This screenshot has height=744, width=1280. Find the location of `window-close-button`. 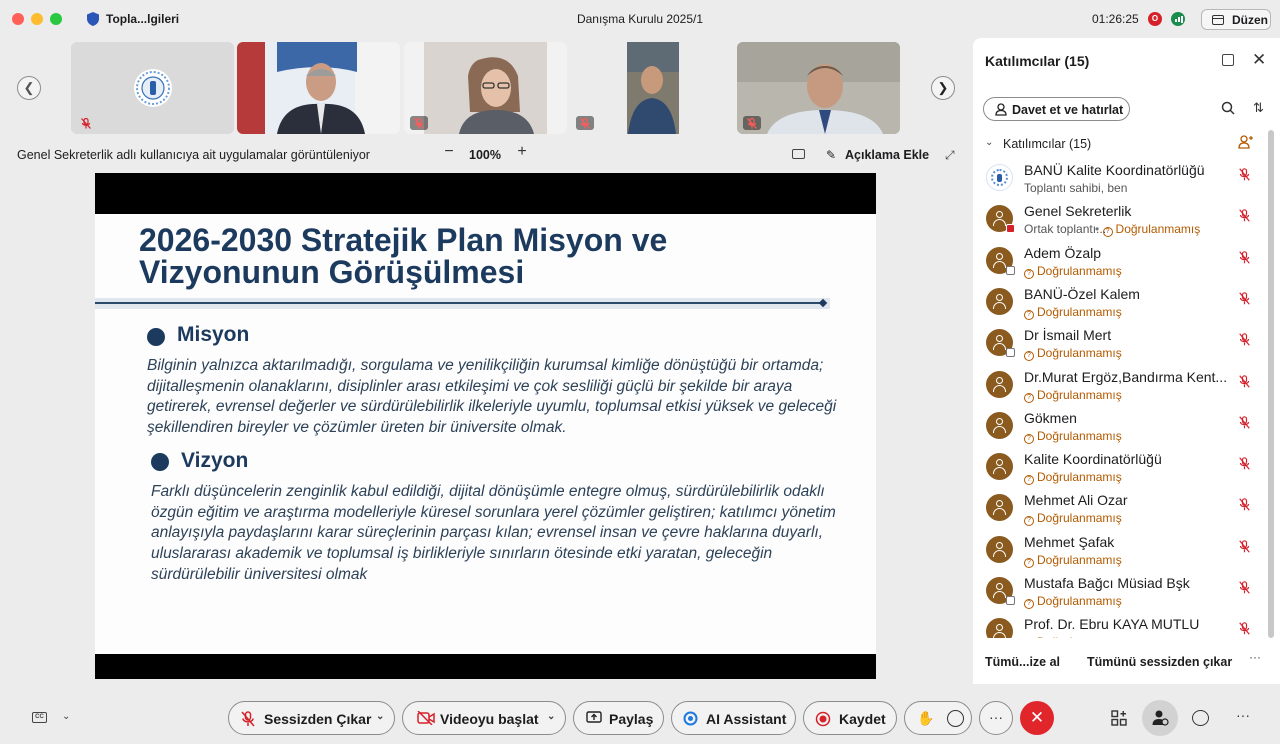

window-close-button is located at coordinates (18, 19).